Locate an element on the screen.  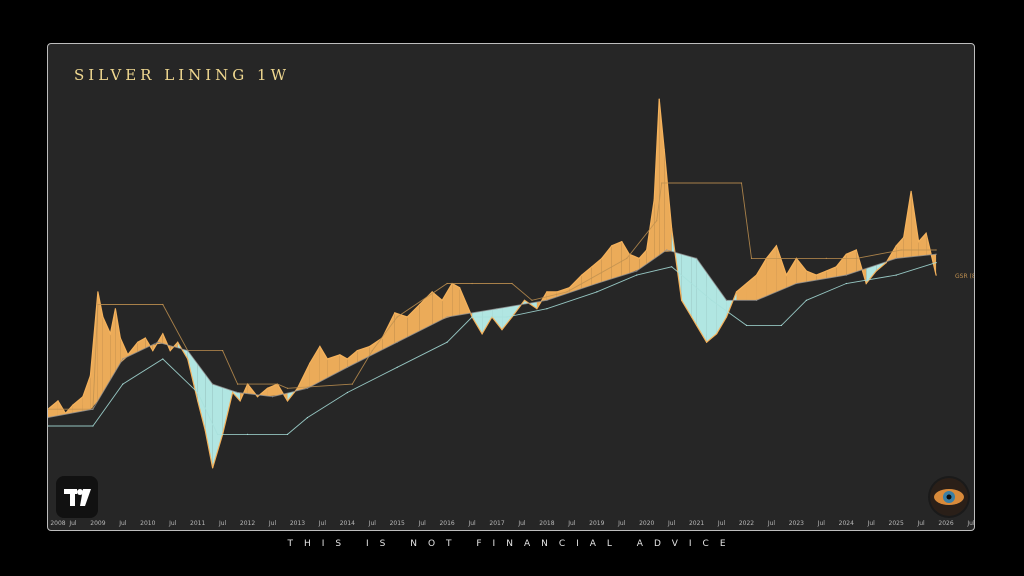
x-tick-label: 2008 is located at coordinates (57, 523).